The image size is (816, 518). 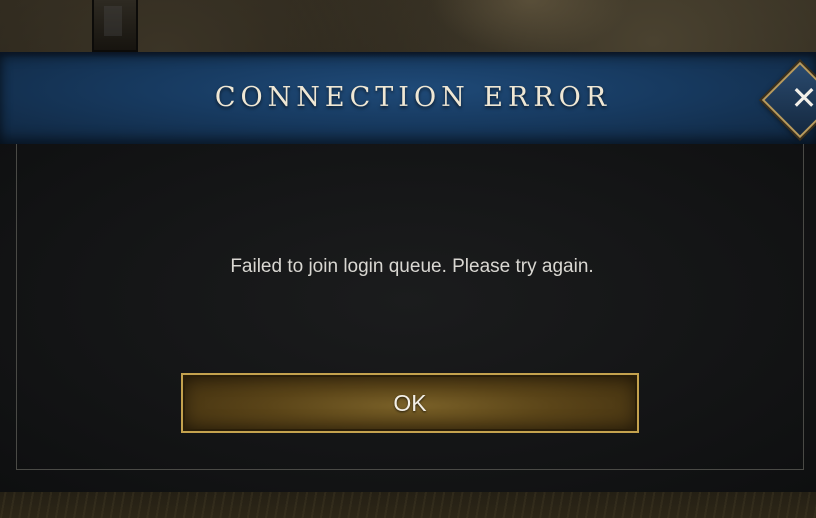 What do you see at coordinates (530, 27) in the screenshot?
I see `background-figure` at bounding box center [530, 27].